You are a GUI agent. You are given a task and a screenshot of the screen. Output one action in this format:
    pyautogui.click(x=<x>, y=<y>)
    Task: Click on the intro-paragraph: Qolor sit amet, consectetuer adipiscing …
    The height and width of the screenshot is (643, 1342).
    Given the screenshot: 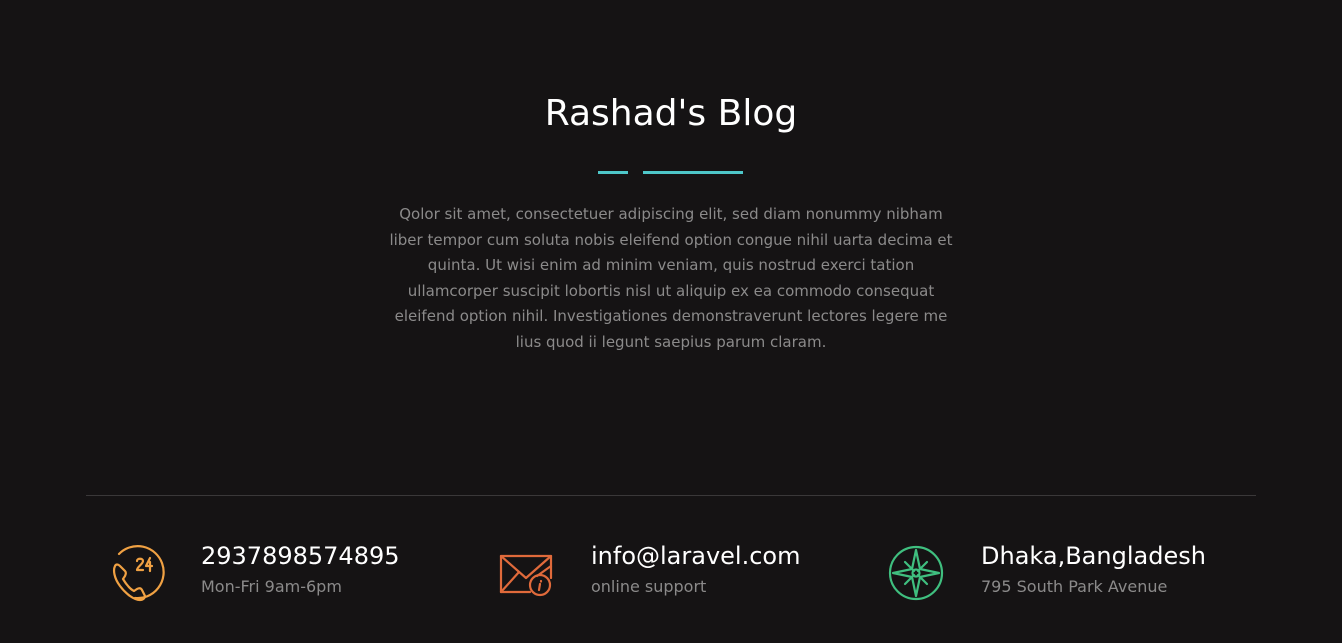 What is the action you would take?
    pyautogui.click(x=671, y=278)
    